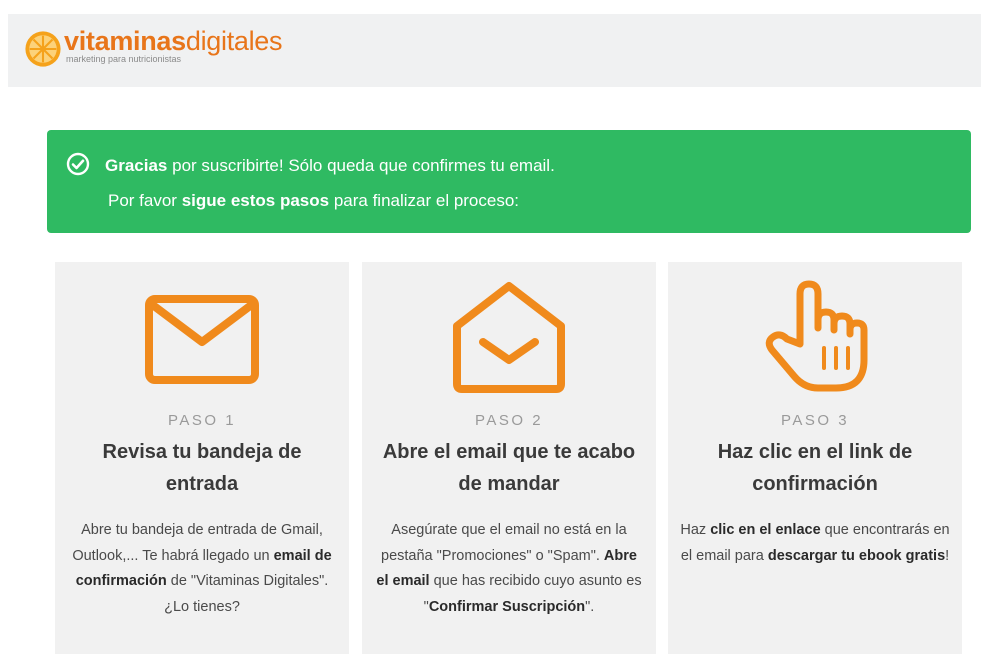  What do you see at coordinates (509, 420) in the screenshot?
I see `step-label: PASO 2` at bounding box center [509, 420].